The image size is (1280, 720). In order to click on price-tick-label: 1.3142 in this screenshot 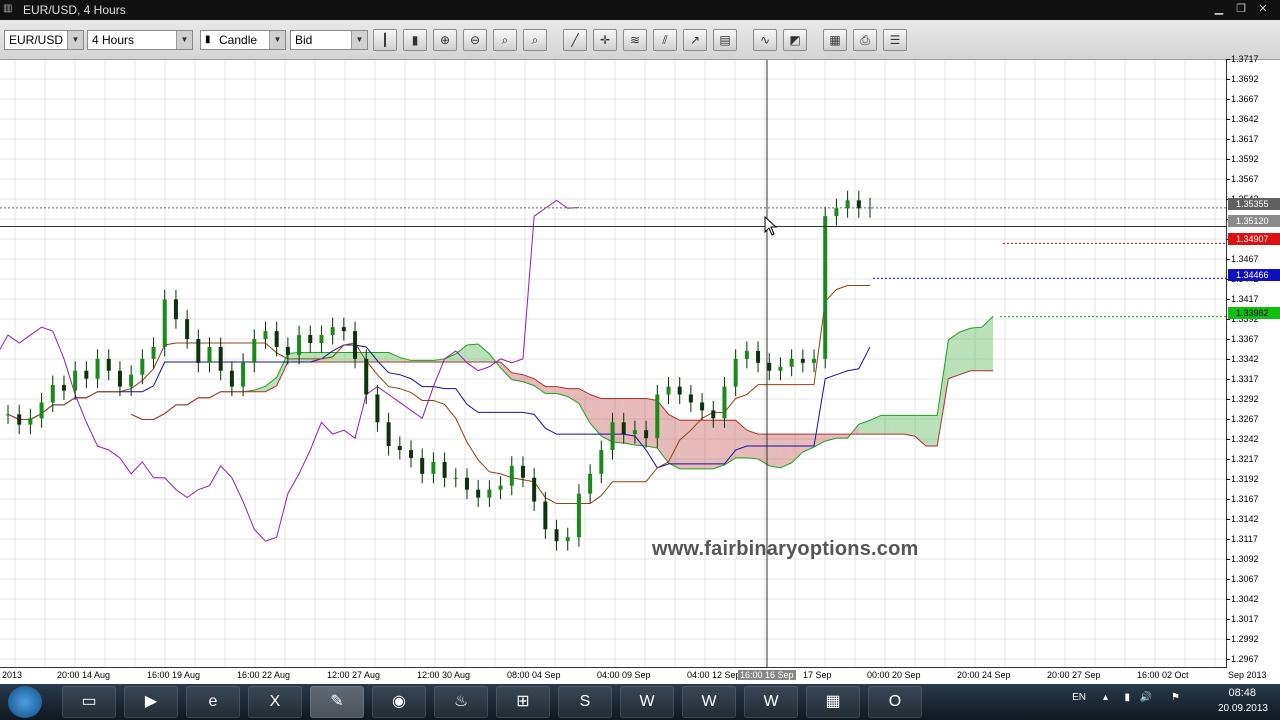, I will do `click(1242, 519)`.